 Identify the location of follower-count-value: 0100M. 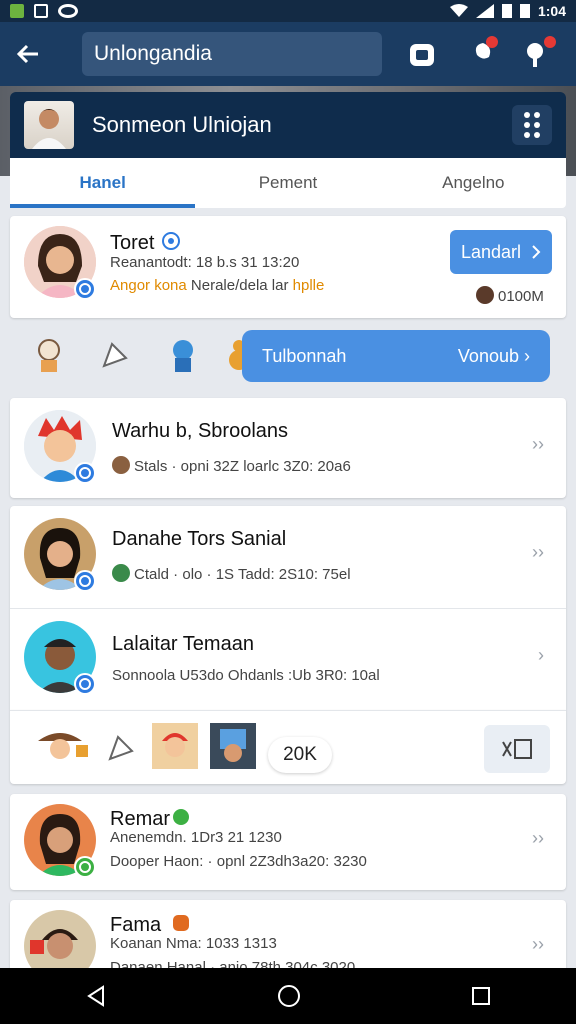
(521, 296).